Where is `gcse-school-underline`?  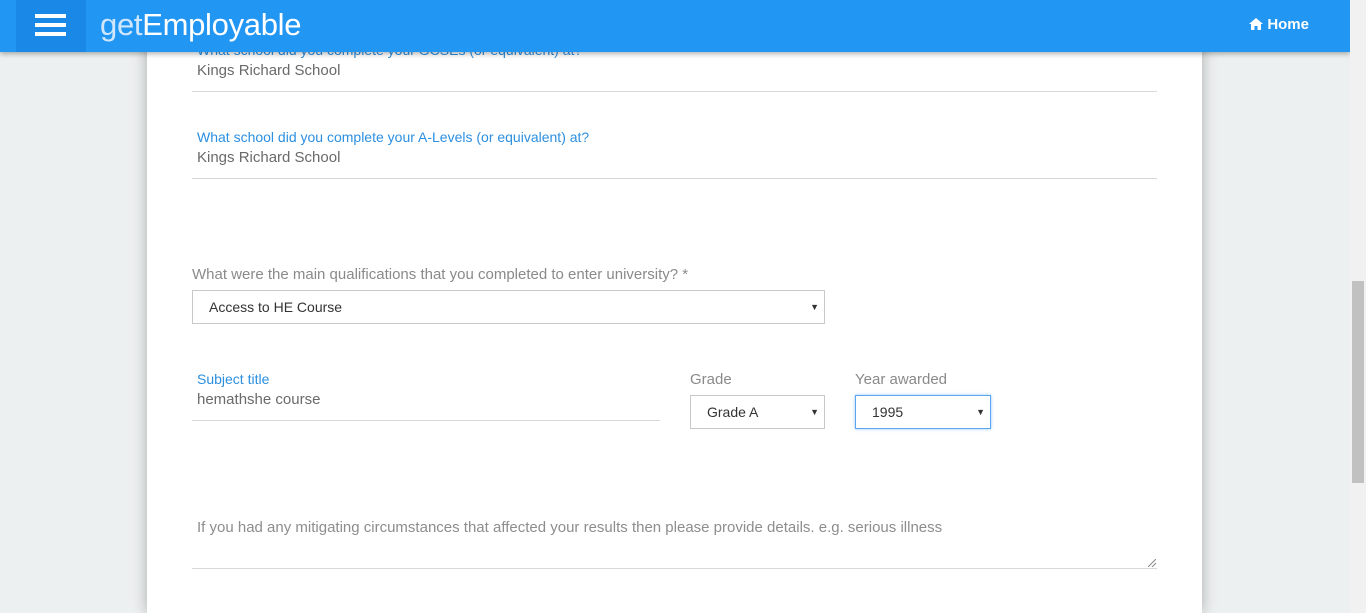
gcse-school-underline is located at coordinates (674, 91).